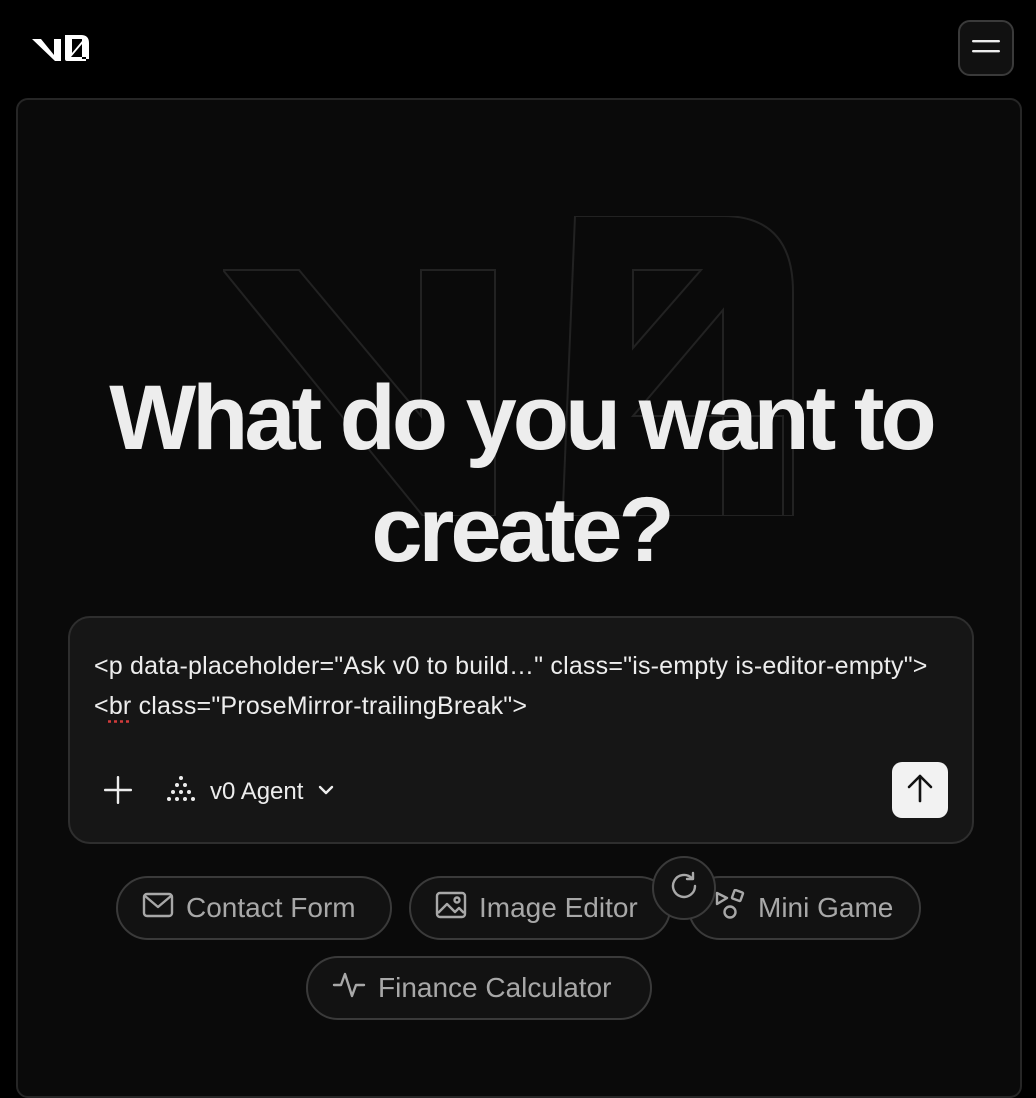  I want to click on plus-icon, so click(118, 792).